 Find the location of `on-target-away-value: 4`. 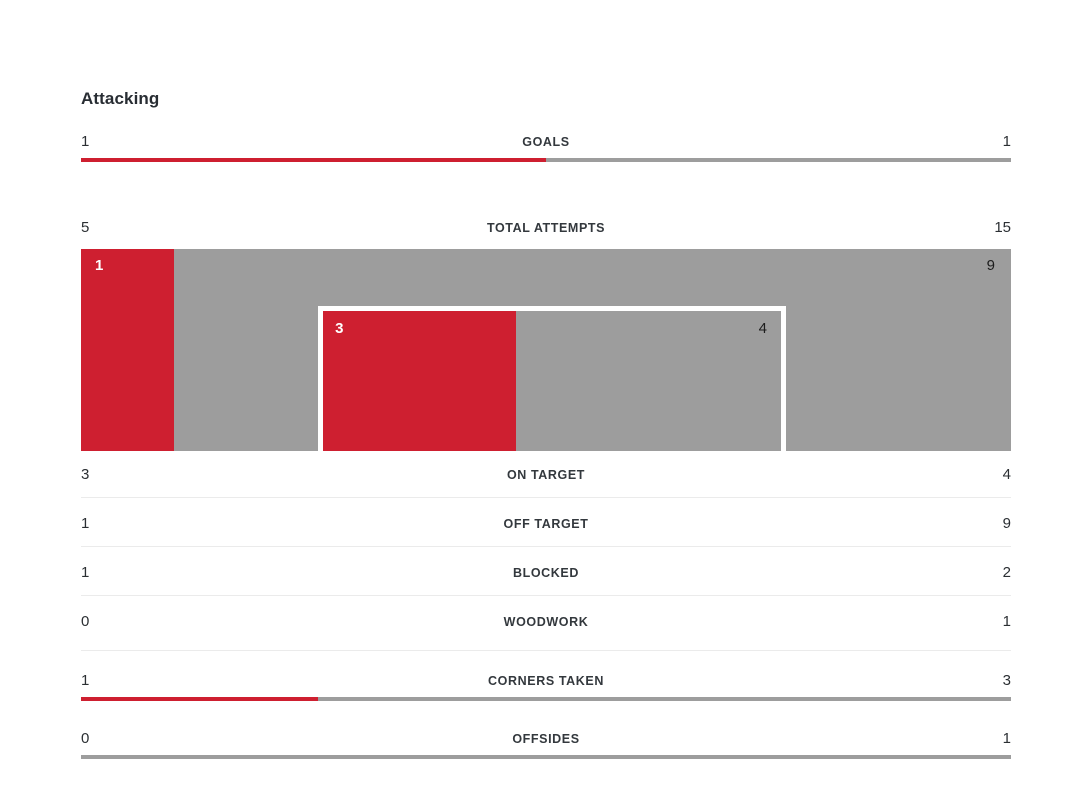

on-target-away-value: 4 is located at coordinates (1006, 474).